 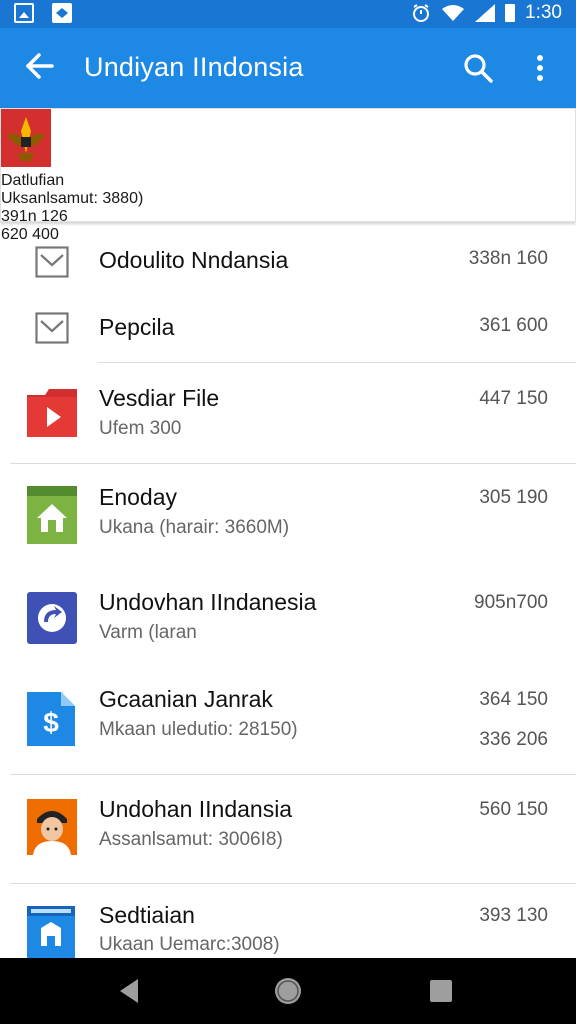 I want to click on list-item-title: Odoulito Nndansia, so click(x=194, y=260).